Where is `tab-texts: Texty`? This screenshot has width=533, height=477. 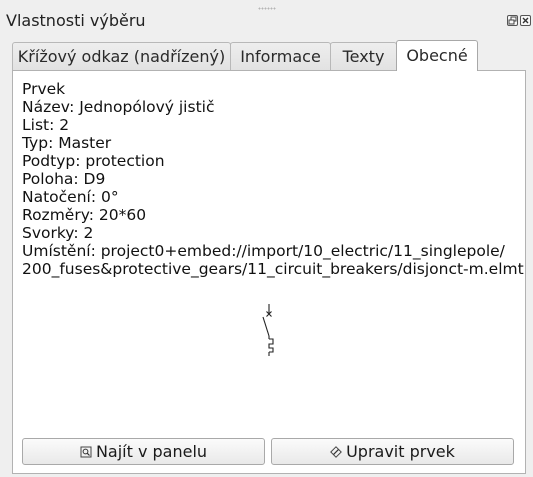 tab-texts: Texty is located at coordinates (363, 56).